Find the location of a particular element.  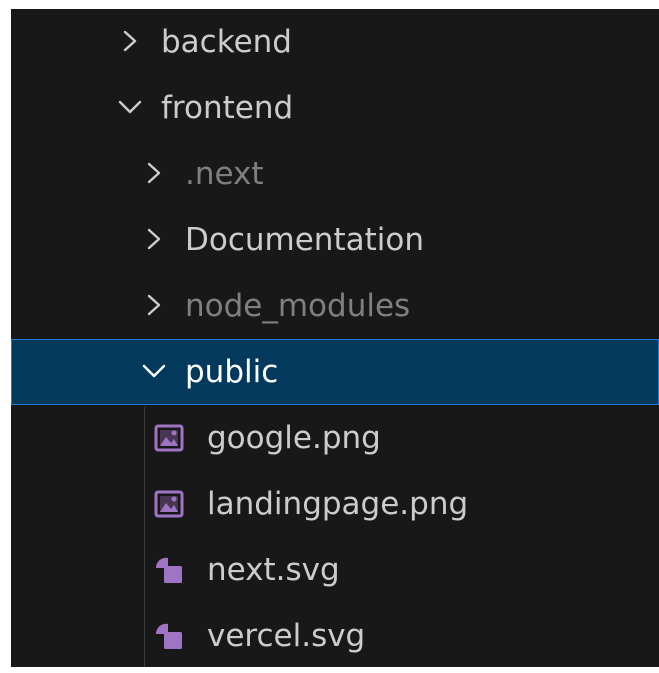

tree-item-next-svg: next.svg is located at coordinates (335, 570).